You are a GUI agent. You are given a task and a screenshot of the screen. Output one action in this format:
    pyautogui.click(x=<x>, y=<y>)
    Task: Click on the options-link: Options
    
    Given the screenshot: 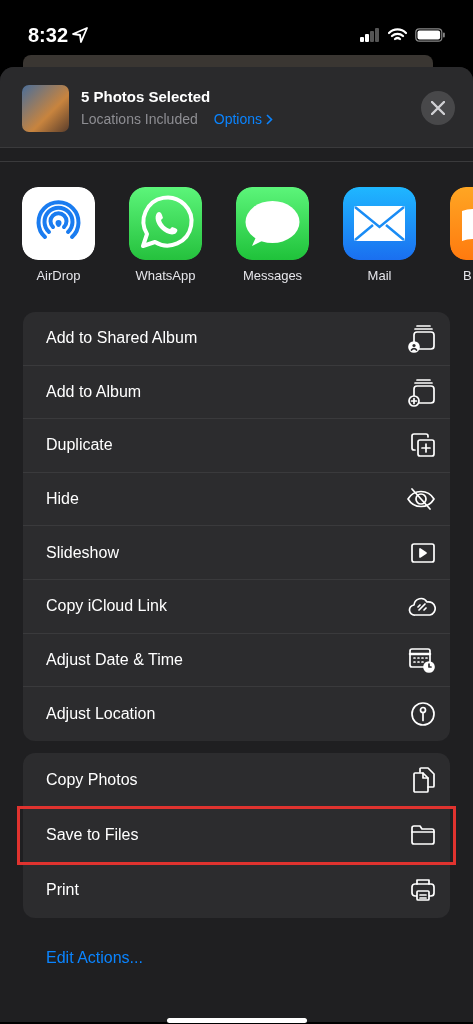 What is the action you would take?
    pyautogui.click(x=243, y=119)
    